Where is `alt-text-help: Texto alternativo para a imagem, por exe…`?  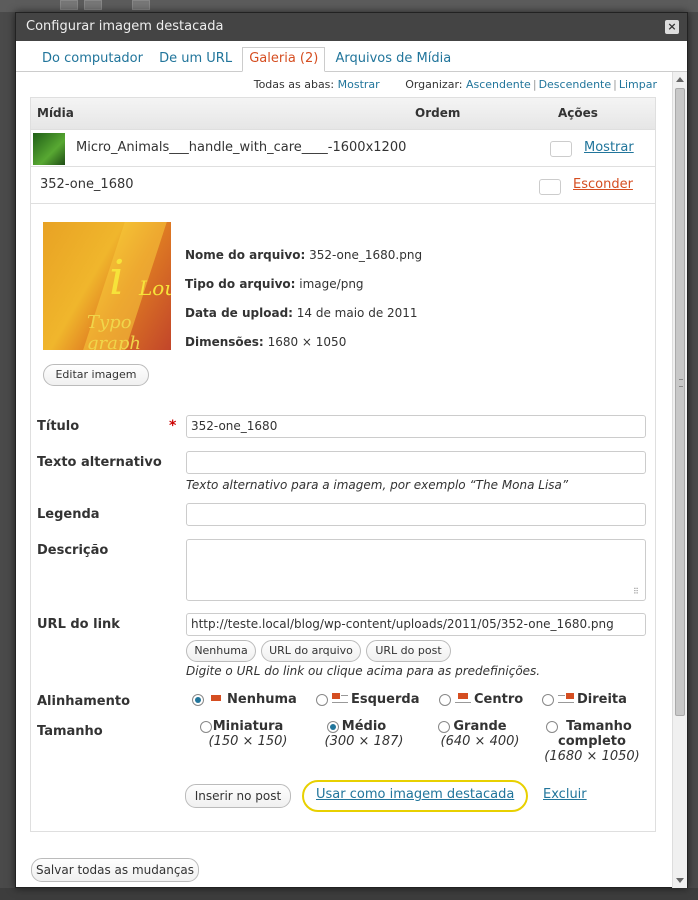
alt-text-help: Texto alternativo para a imagem, por exe… is located at coordinates (377, 485).